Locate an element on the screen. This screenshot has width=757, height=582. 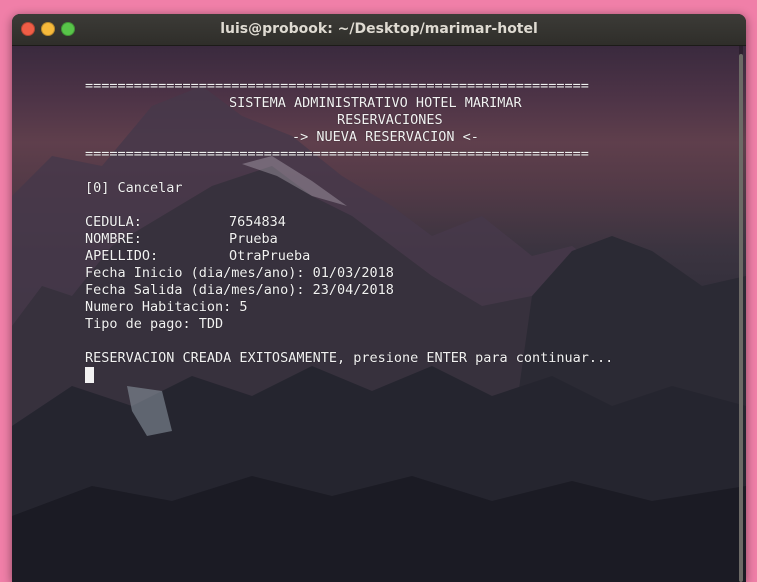
scrollbar is located at coordinates (741, 314).